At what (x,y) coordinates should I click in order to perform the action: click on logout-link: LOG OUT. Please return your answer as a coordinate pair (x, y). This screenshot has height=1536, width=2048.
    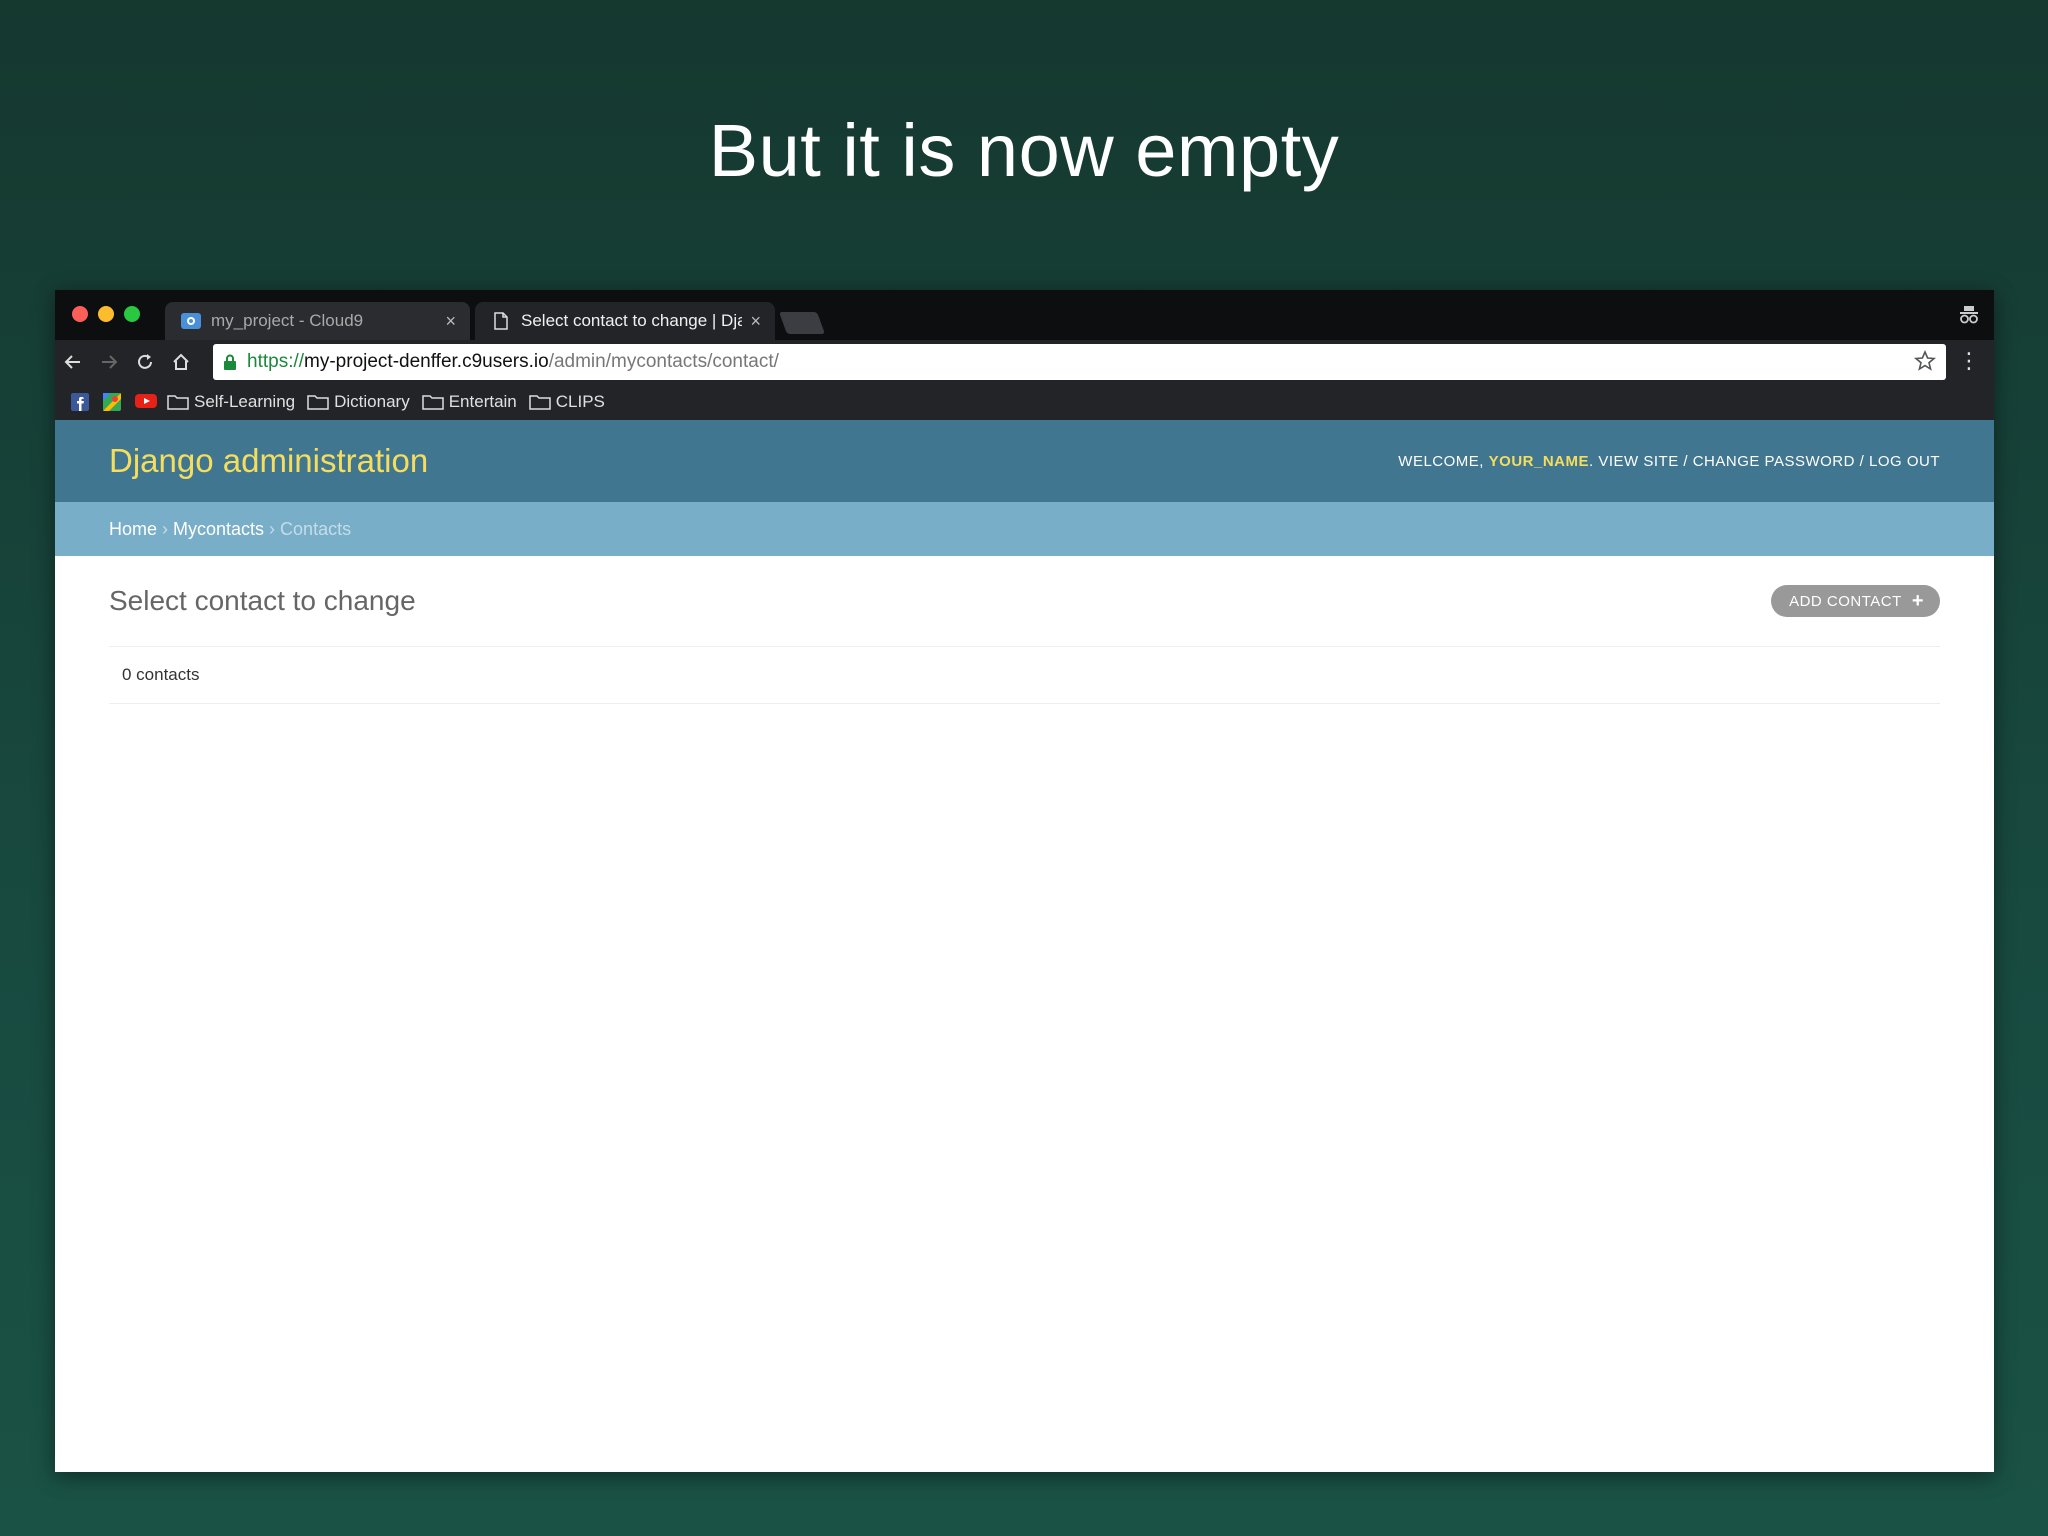
    Looking at the image, I should click on (1904, 461).